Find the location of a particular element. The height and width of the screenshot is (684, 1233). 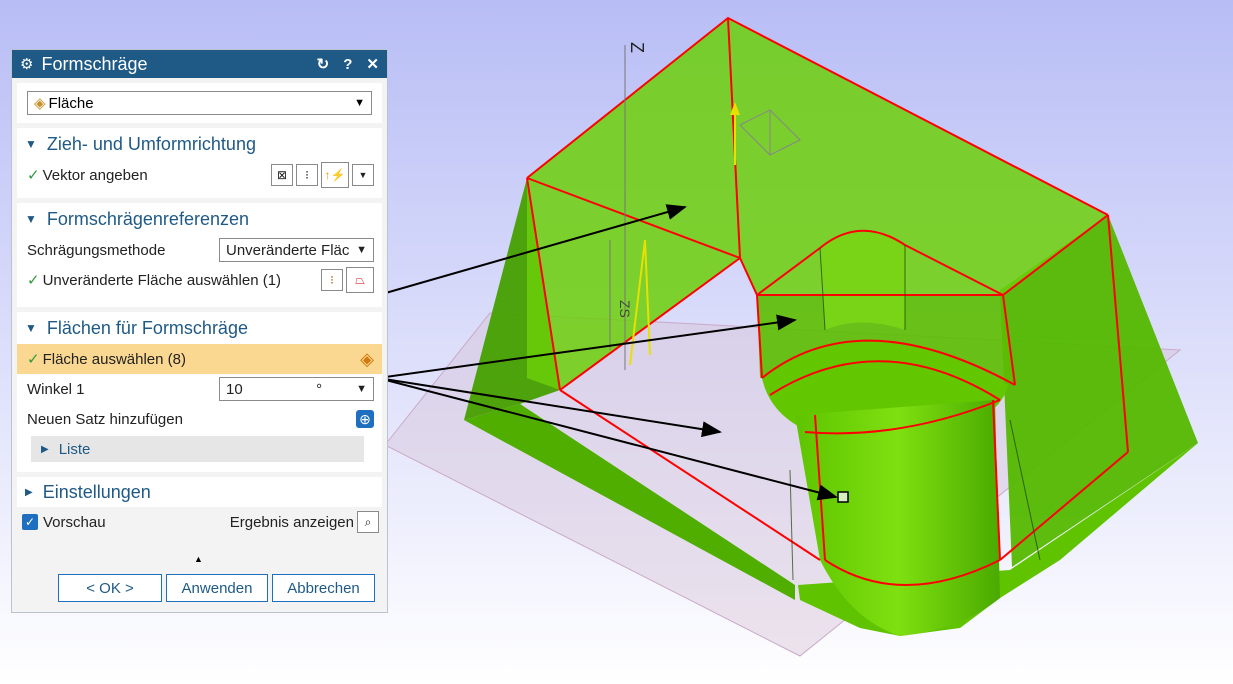

vector-row: ✓ Vektor angeben ⊠ ⁝ ↑⚡ ▼ is located at coordinates (199, 175).